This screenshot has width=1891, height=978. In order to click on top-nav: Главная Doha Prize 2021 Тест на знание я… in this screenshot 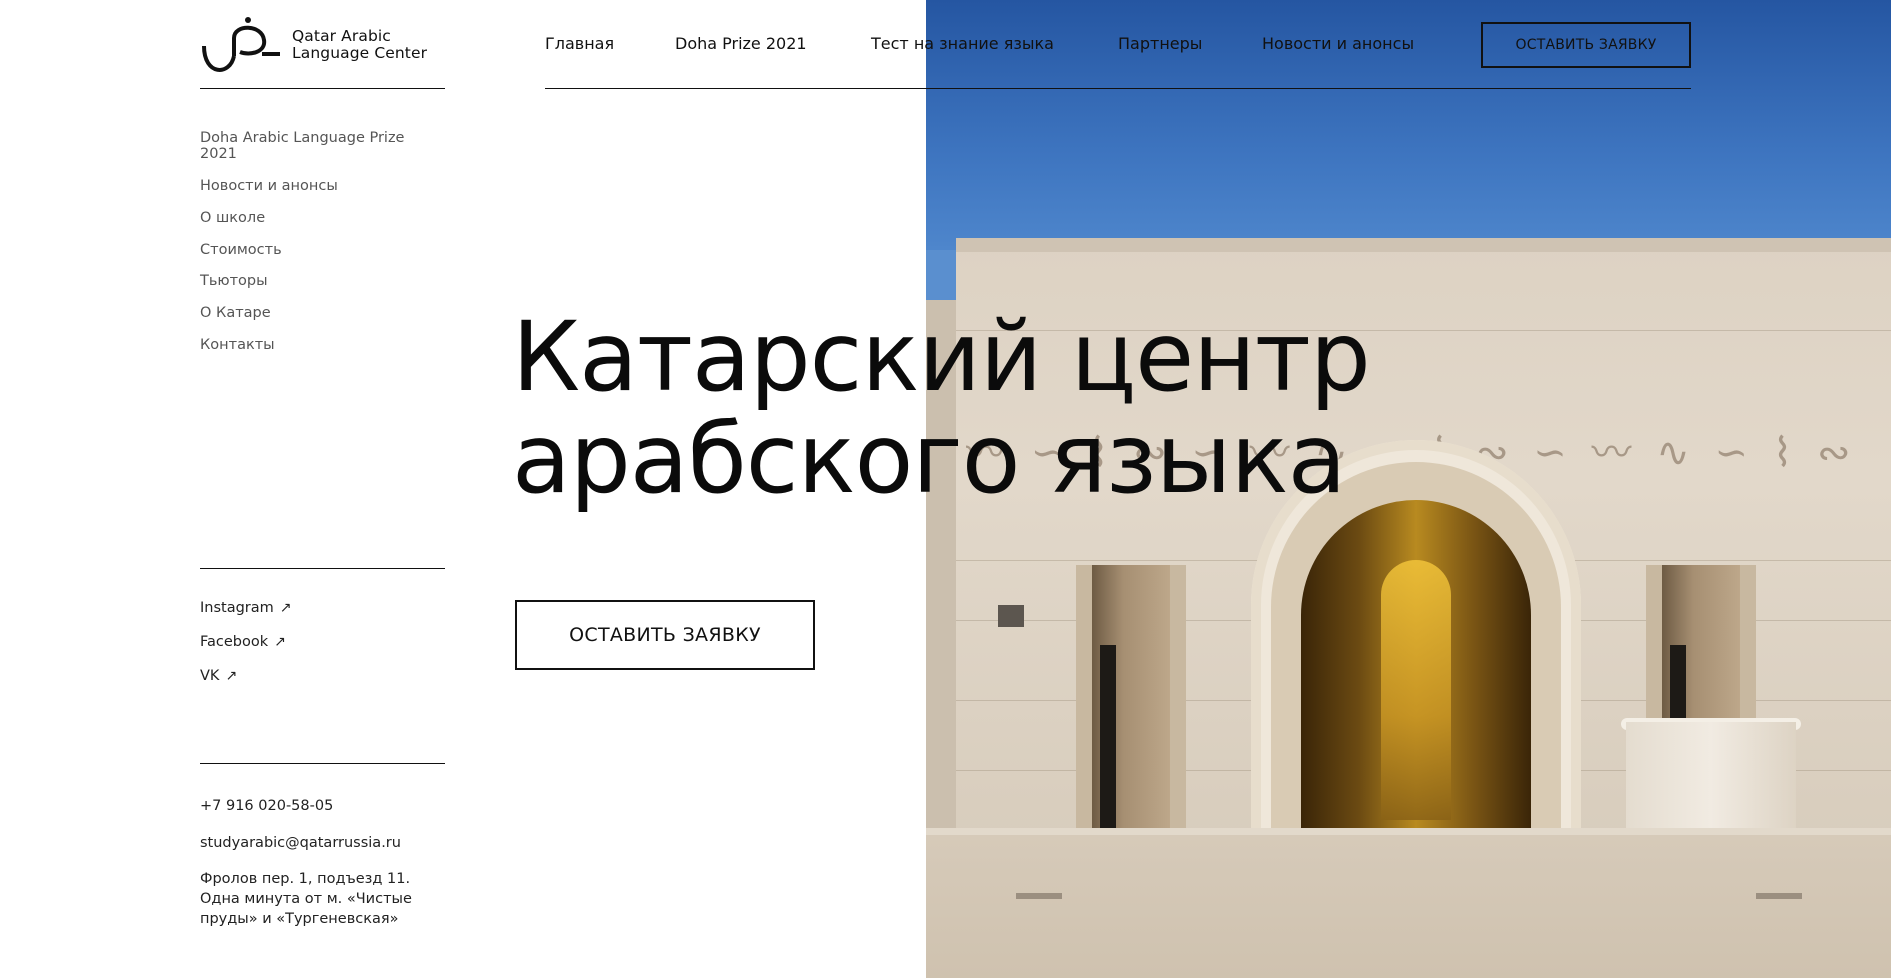, I will do `click(979, 43)`.